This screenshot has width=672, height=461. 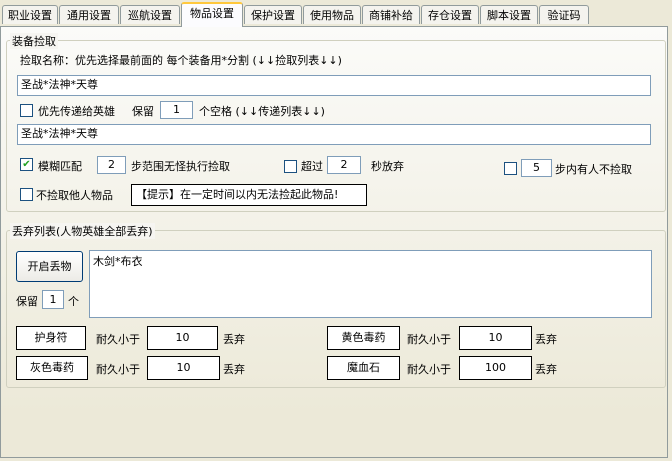 I want to click on checkmark-icon: ✔, so click(x=26, y=164).